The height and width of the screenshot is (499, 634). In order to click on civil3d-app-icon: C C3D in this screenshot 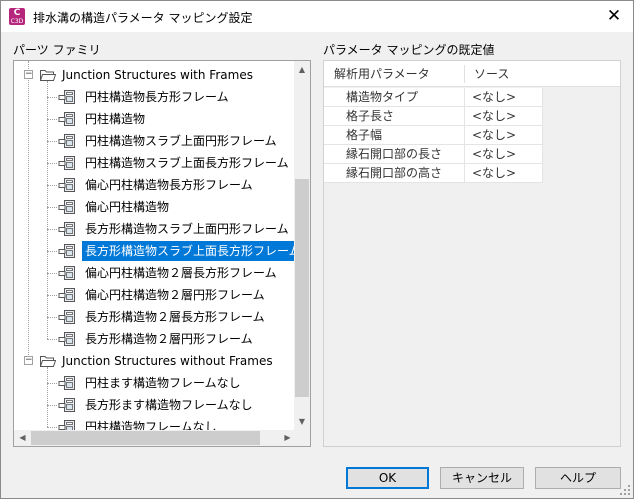, I will do `click(17, 16)`.